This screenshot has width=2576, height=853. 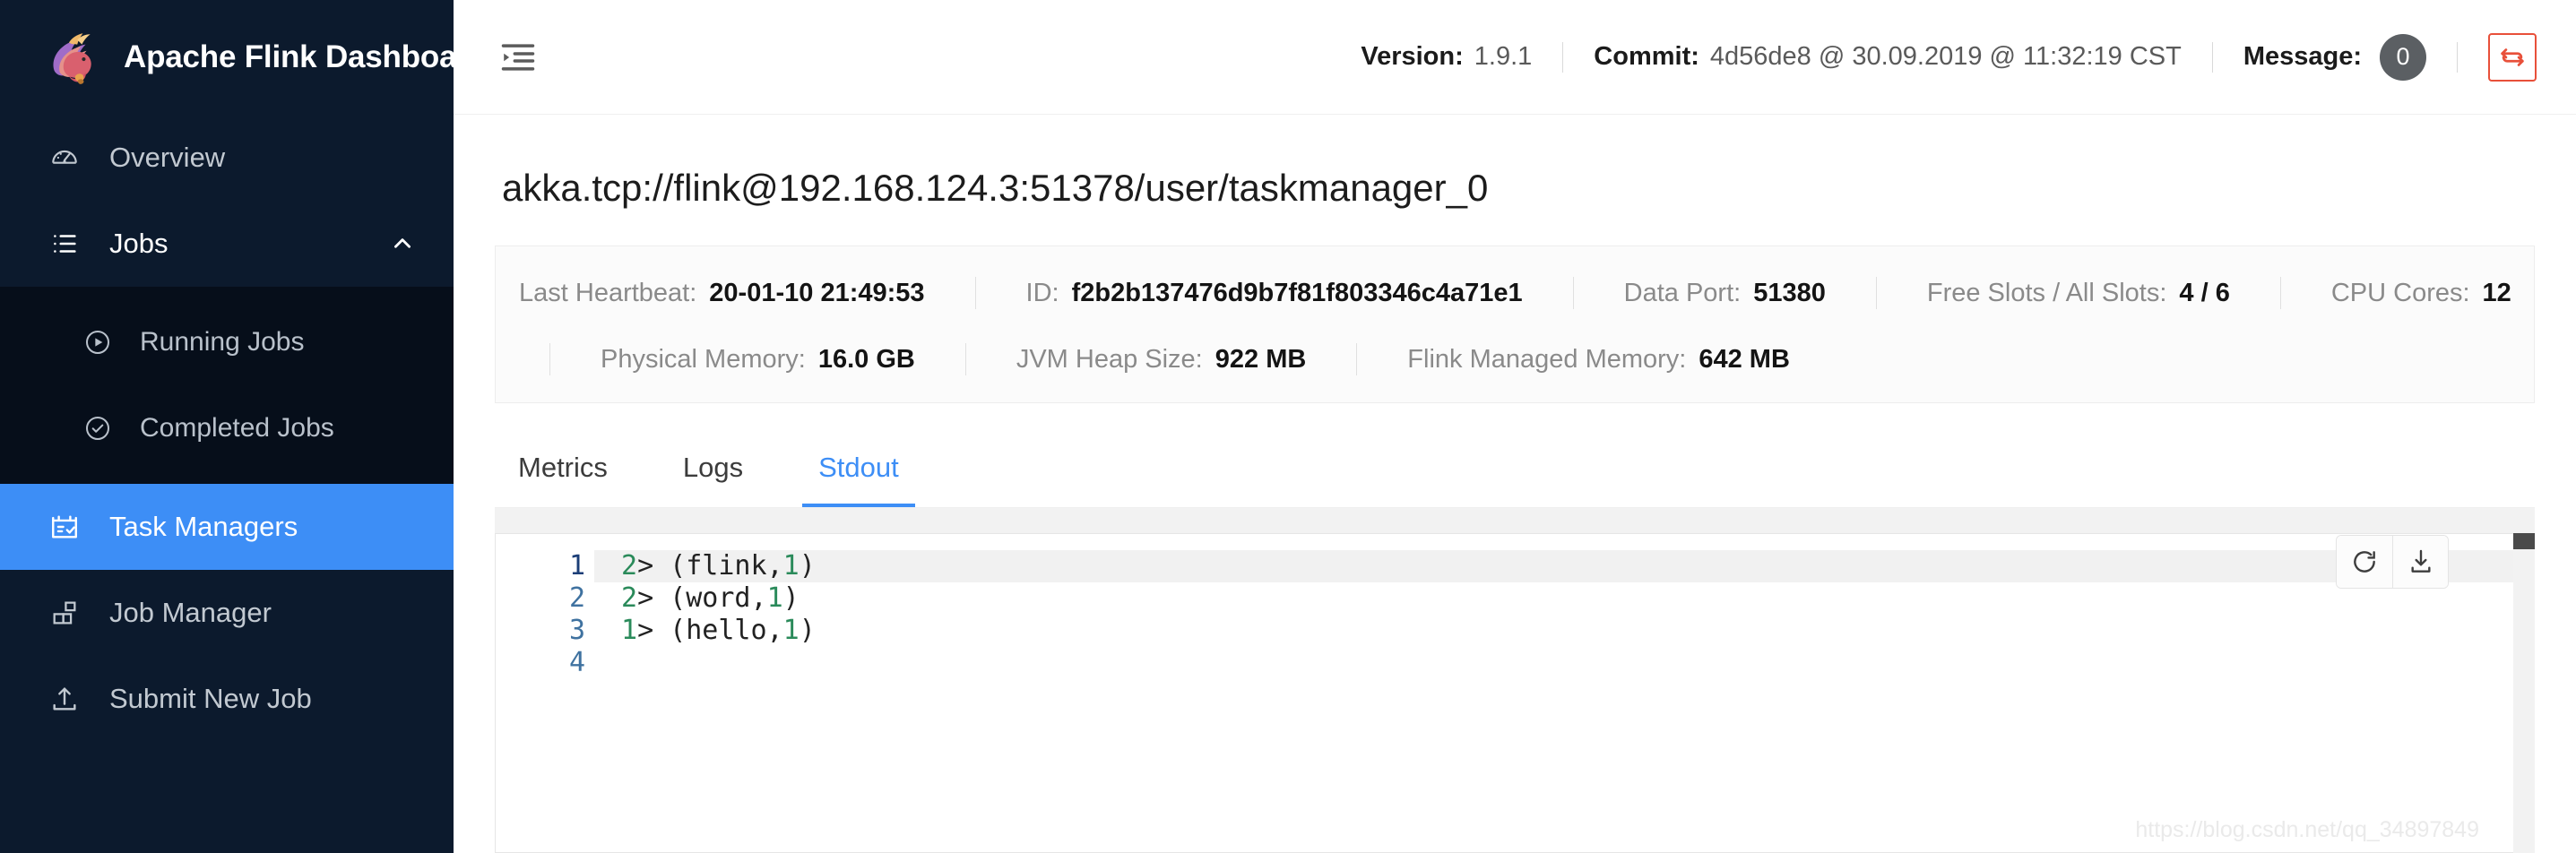 What do you see at coordinates (518, 57) in the screenshot?
I see `menu-fold-icon` at bounding box center [518, 57].